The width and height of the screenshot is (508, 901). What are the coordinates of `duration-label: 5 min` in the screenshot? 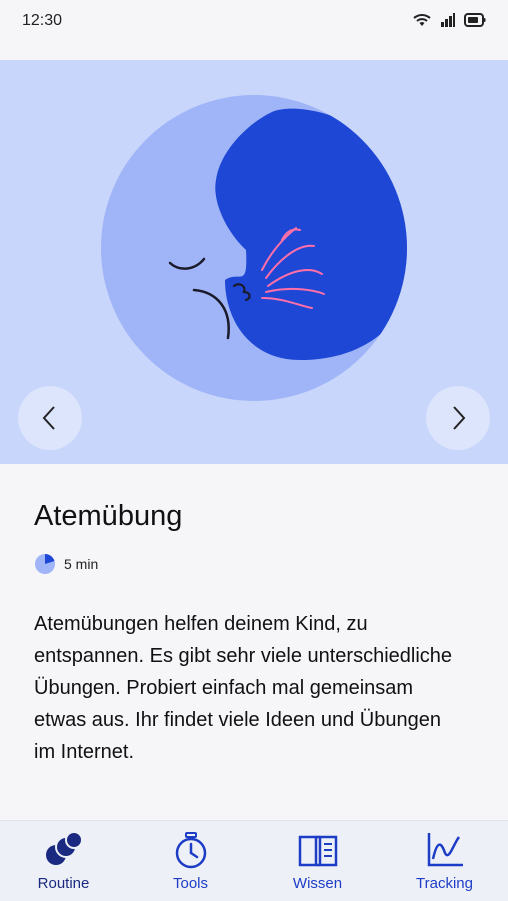 It's located at (81, 564).